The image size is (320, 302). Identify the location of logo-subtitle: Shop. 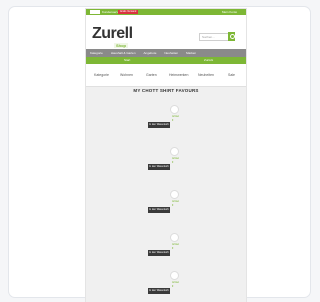
(121, 45).